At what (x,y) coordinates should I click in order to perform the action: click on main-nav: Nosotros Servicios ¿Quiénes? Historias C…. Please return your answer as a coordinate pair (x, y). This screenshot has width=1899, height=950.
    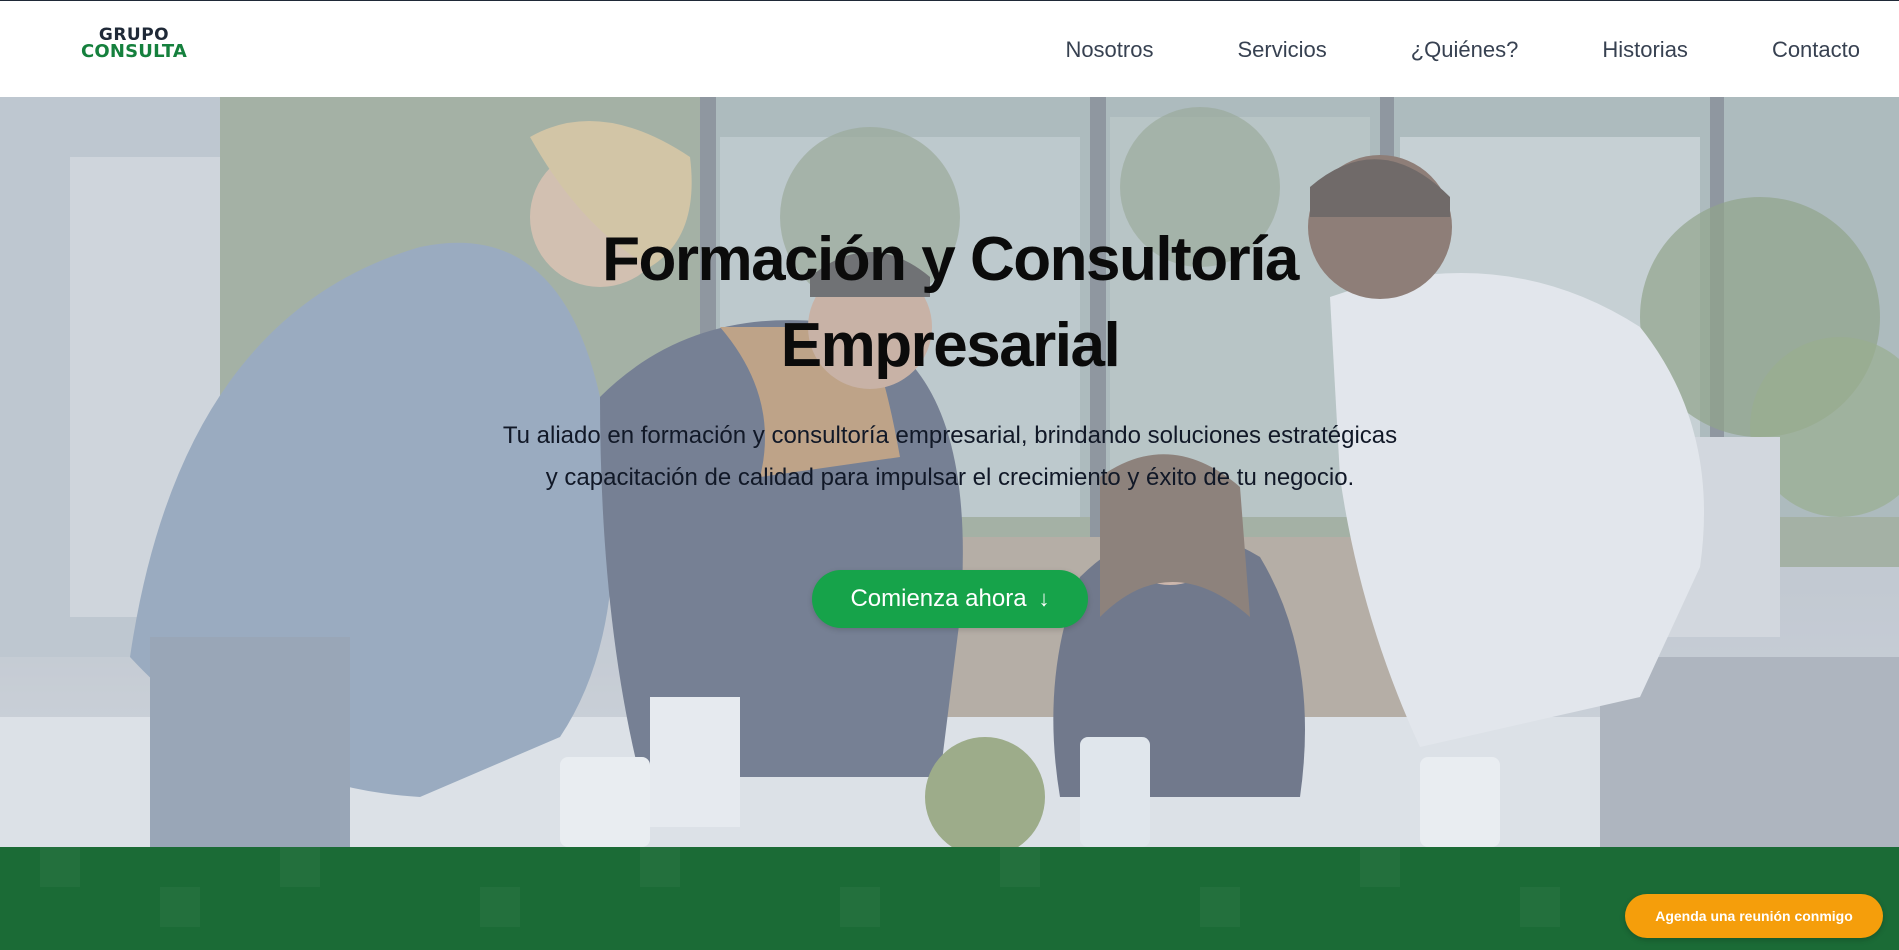
    Looking at the image, I should click on (1462, 50).